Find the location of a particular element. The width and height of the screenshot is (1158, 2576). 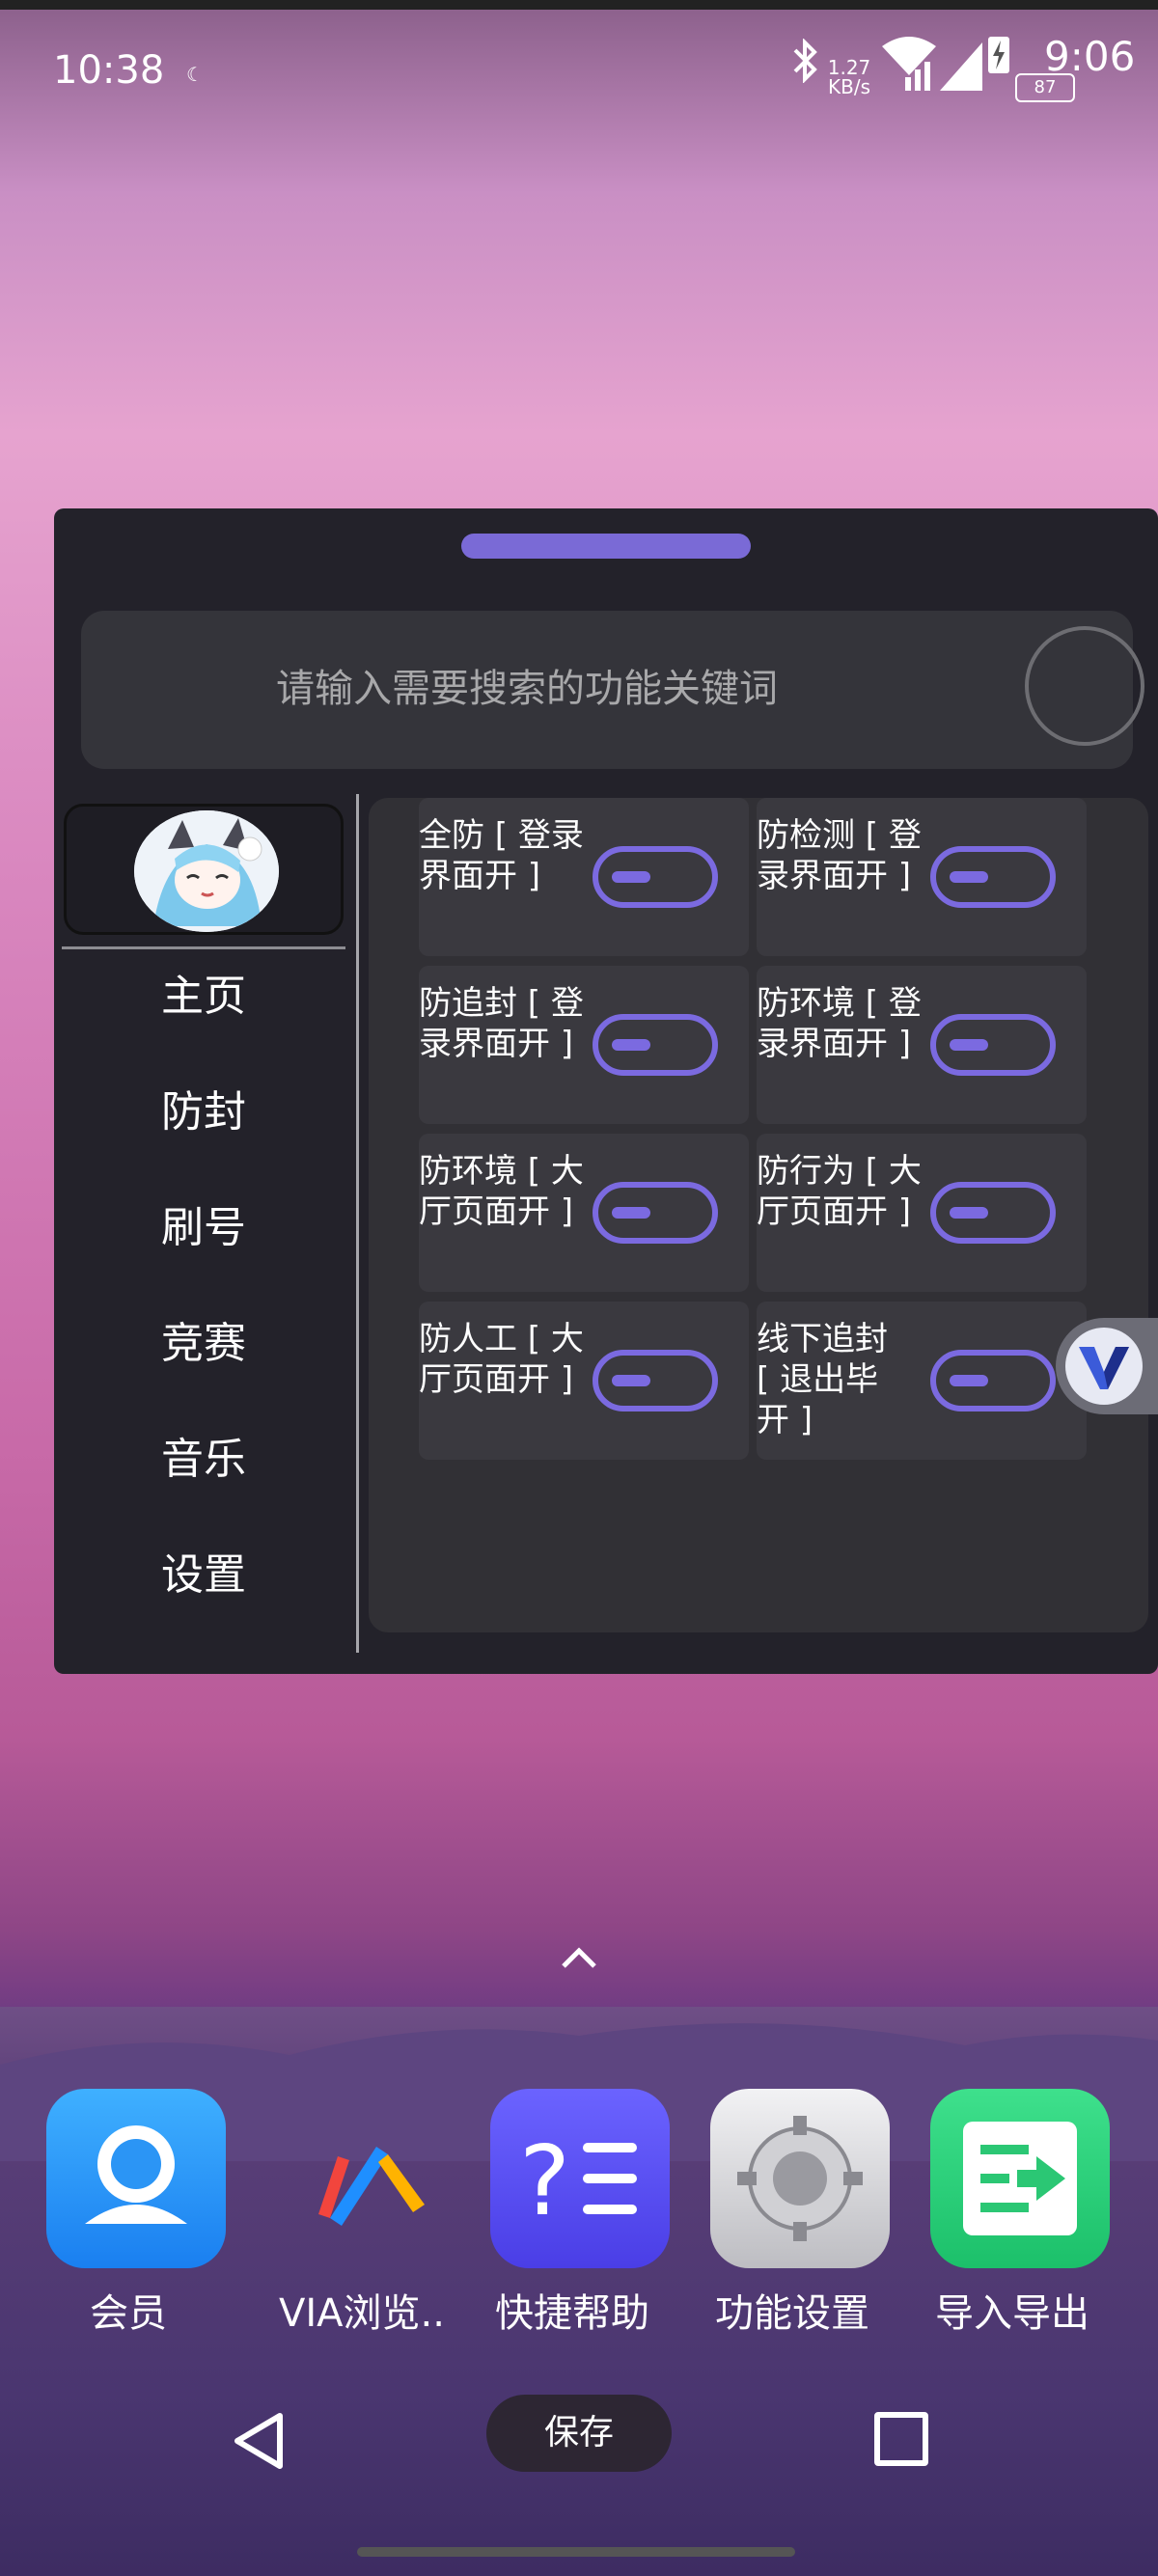

search-input is located at coordinates (527, 688).